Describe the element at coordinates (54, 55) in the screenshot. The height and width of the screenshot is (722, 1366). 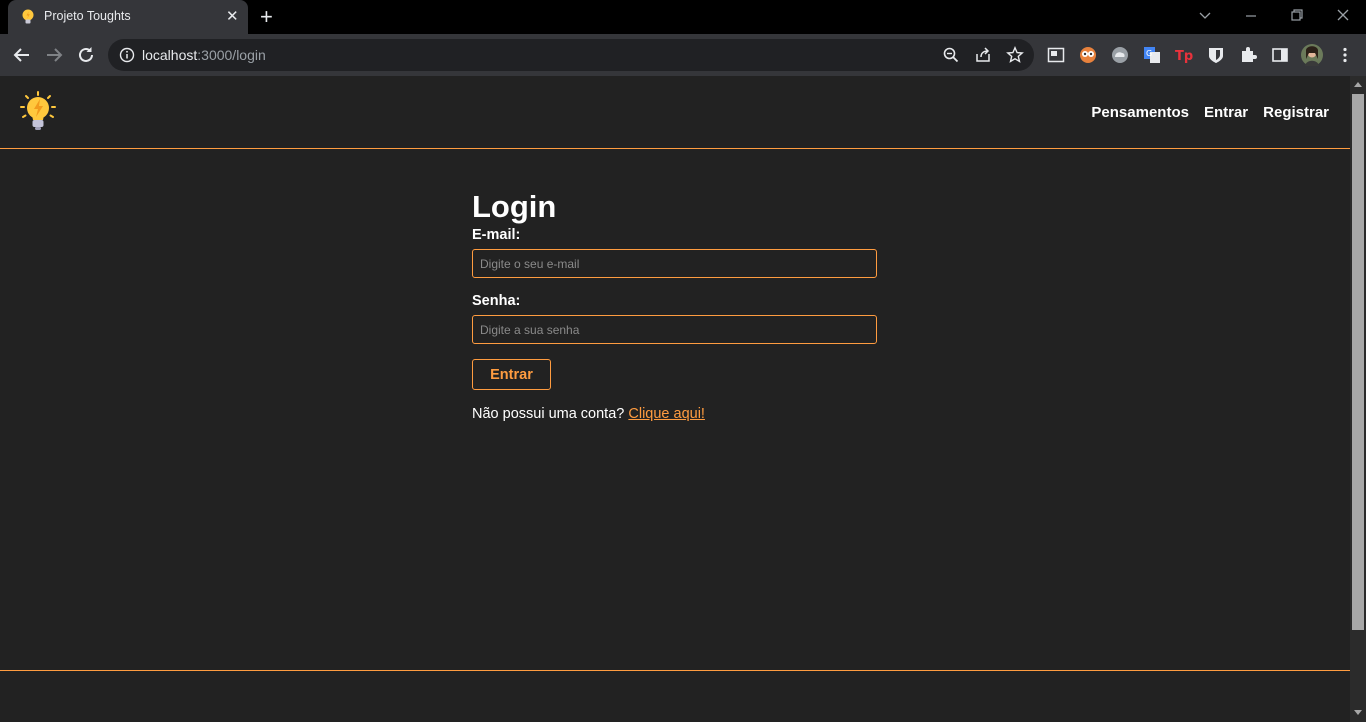
I see `forward-icon` at that location.